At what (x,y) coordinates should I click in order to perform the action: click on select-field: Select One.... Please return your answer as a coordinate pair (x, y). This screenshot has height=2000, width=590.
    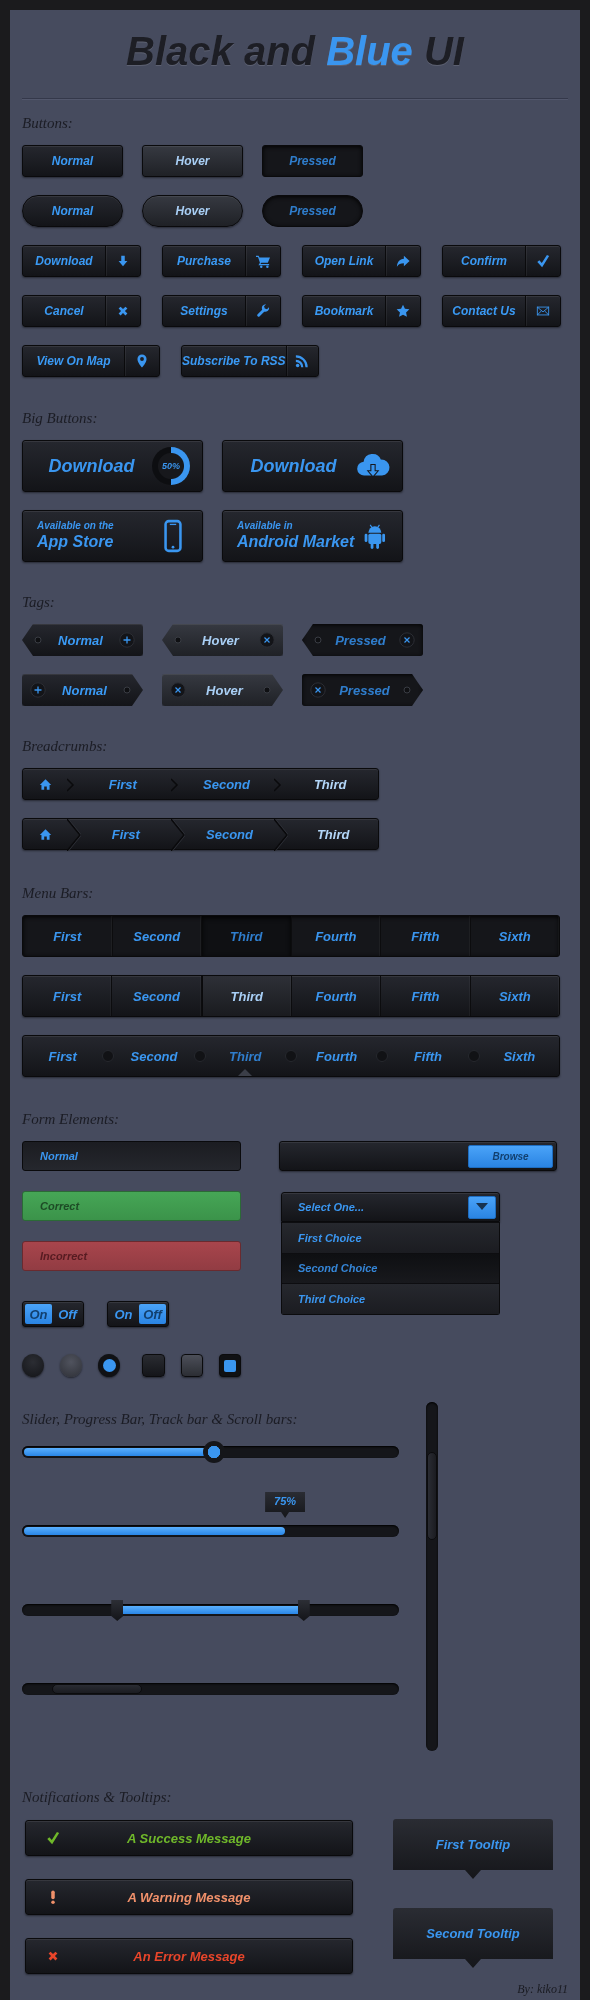
    Looking at the image, I should click on (390, 1207).